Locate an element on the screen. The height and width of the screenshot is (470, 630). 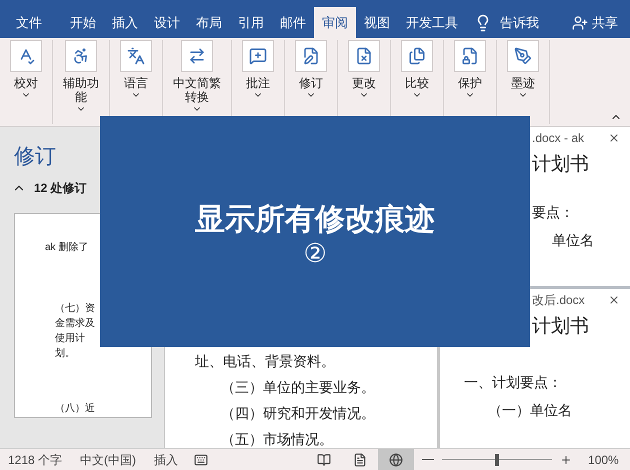
word-count: 1218 个字 is located at coordinates (35, 459).